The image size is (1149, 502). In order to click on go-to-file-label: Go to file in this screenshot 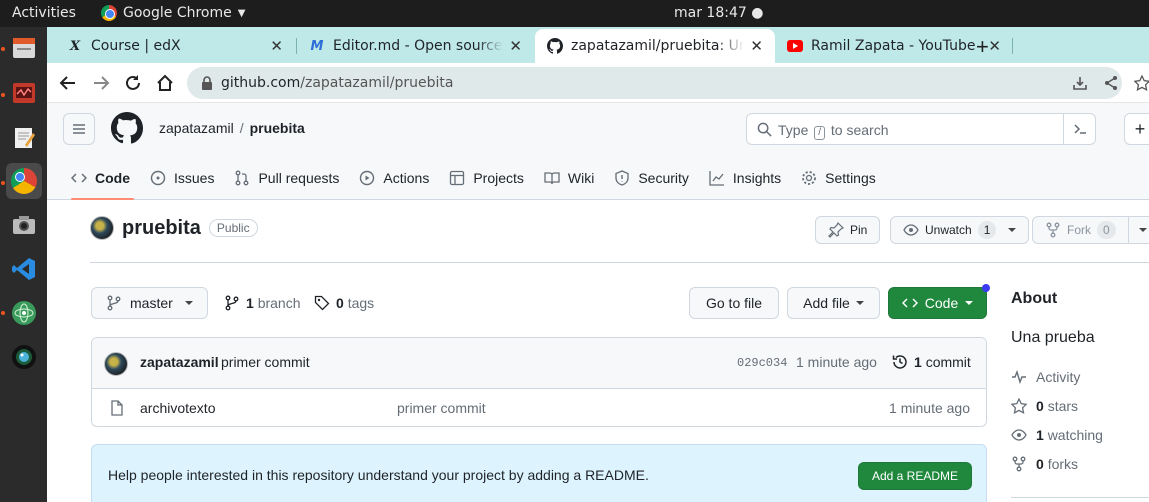, I will do `click(734, 303)`.